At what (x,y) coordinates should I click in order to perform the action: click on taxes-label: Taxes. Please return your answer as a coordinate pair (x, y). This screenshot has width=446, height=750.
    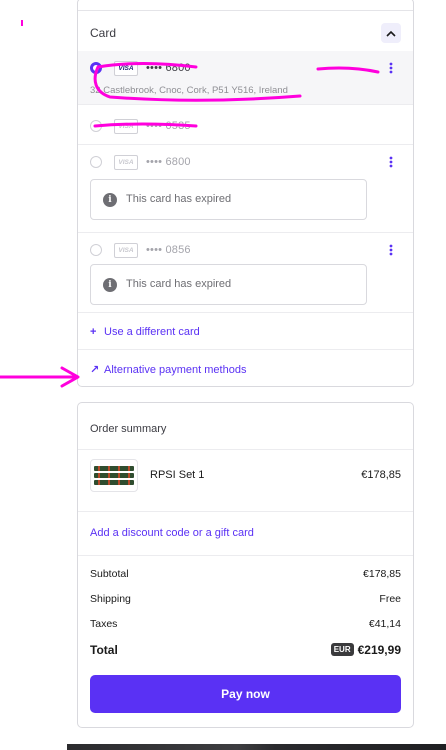
    Looking at the image, I should click on (104, 624).